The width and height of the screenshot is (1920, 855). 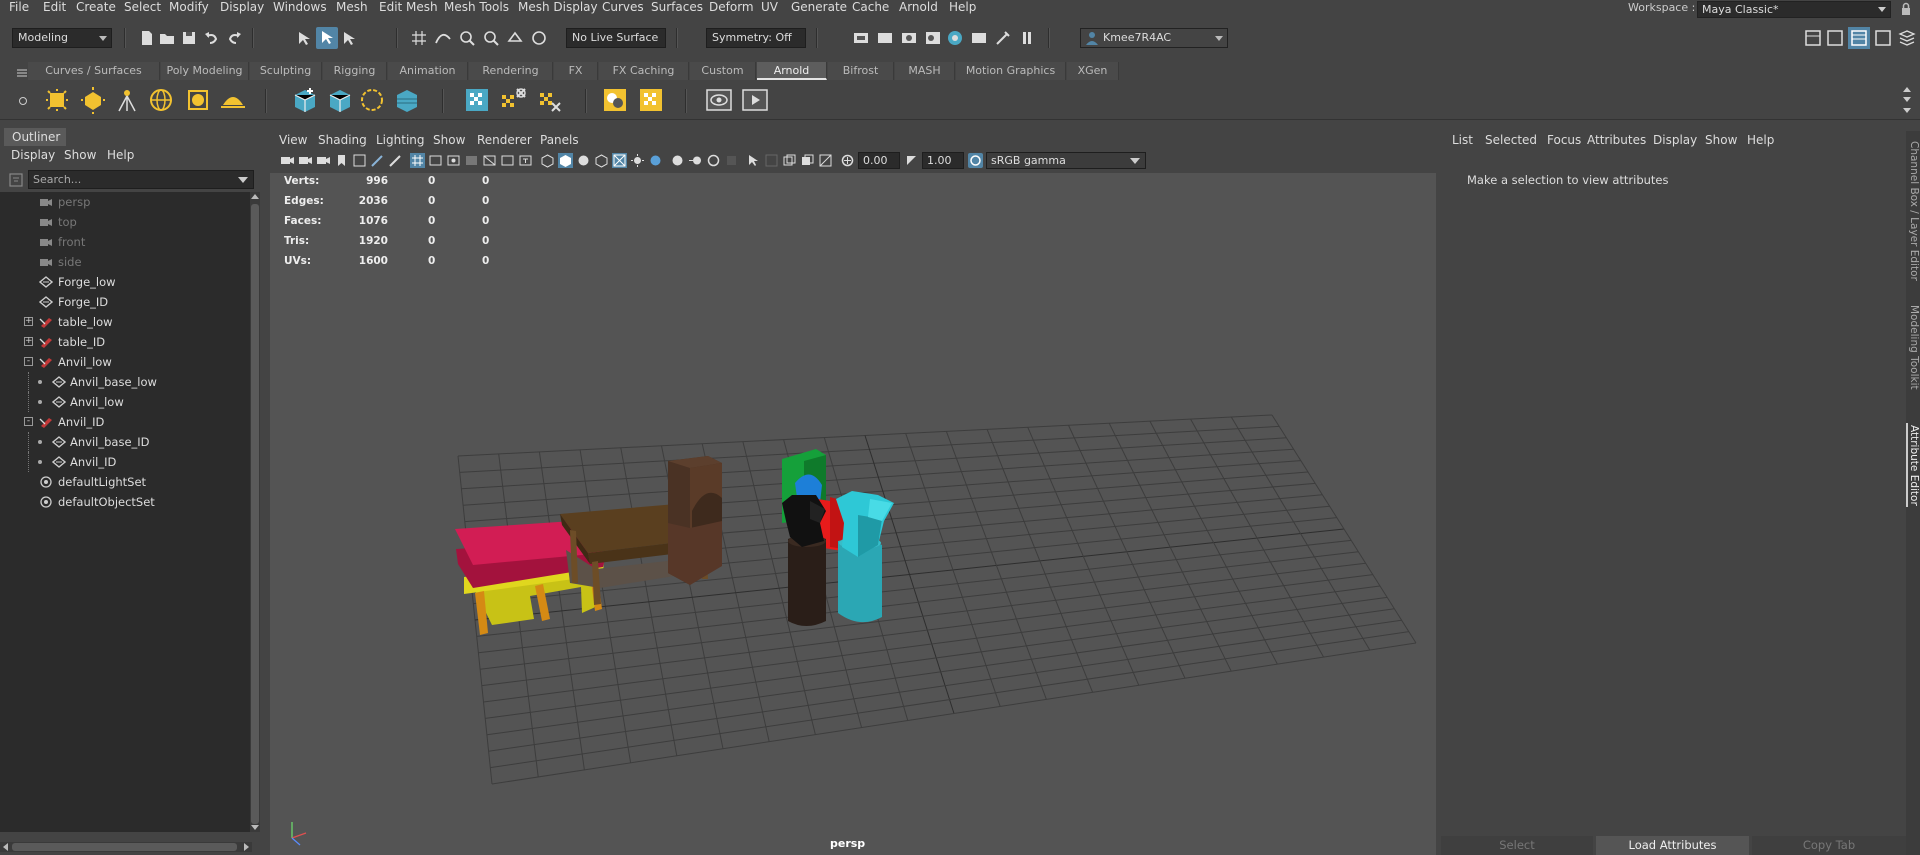 What do you see at coordinates (1906, 8) in the screenshot?
I see `lock-icon` at bounding box center [1906, 8].